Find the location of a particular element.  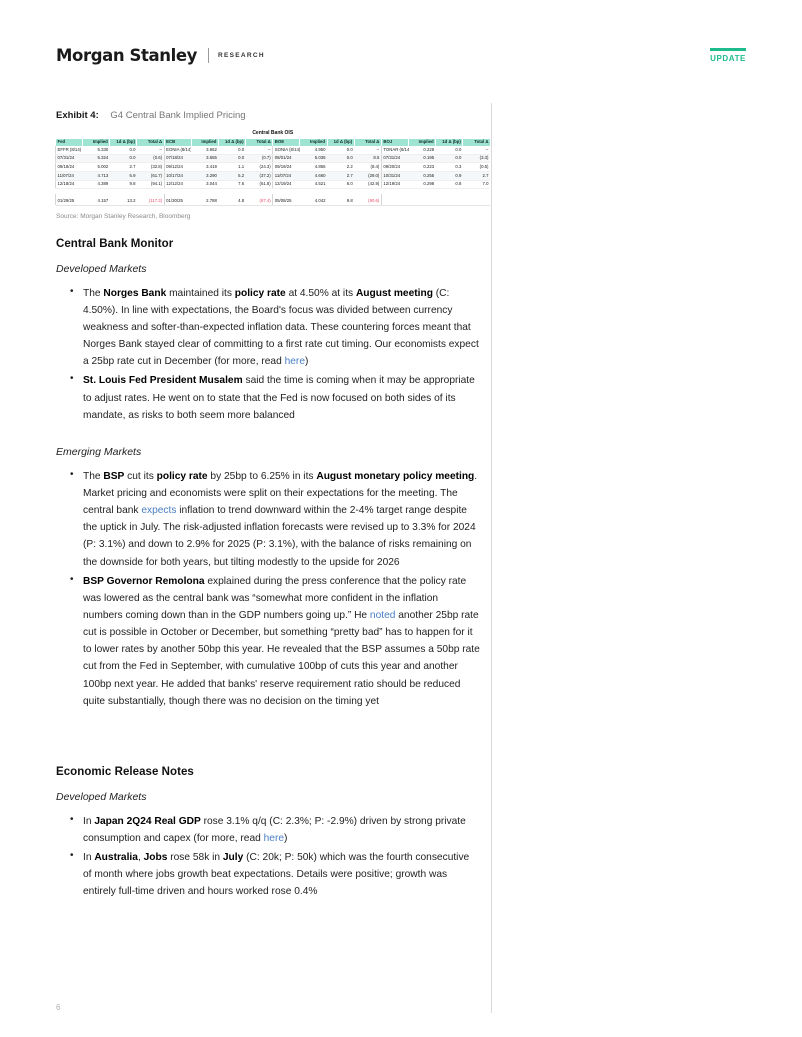

inline-link: expects is located at coordinates (158, 510).